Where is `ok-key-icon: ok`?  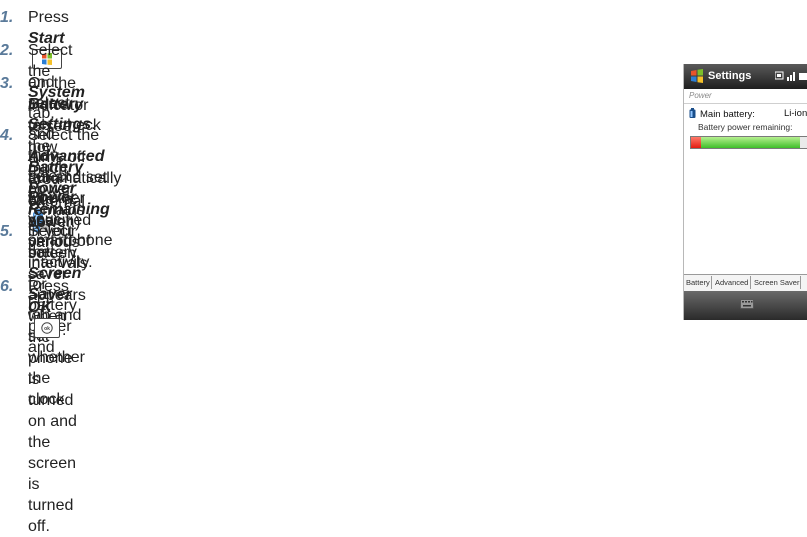 ok-key-icon: ok is located at coordinates (47, 328).